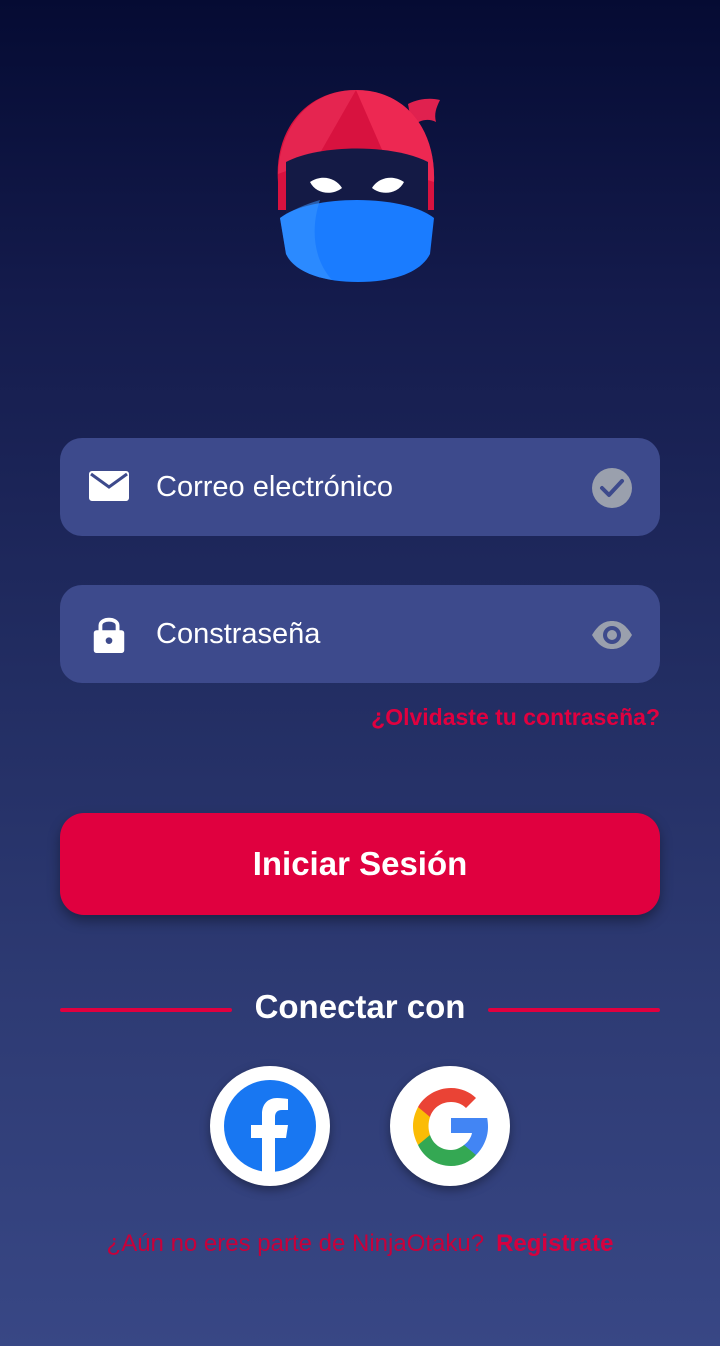 This screenshot has width=720, height=1346. Describe the element at coordinates (554, 1243) in the screenshot. I see `register-link: Registrate` at that location.